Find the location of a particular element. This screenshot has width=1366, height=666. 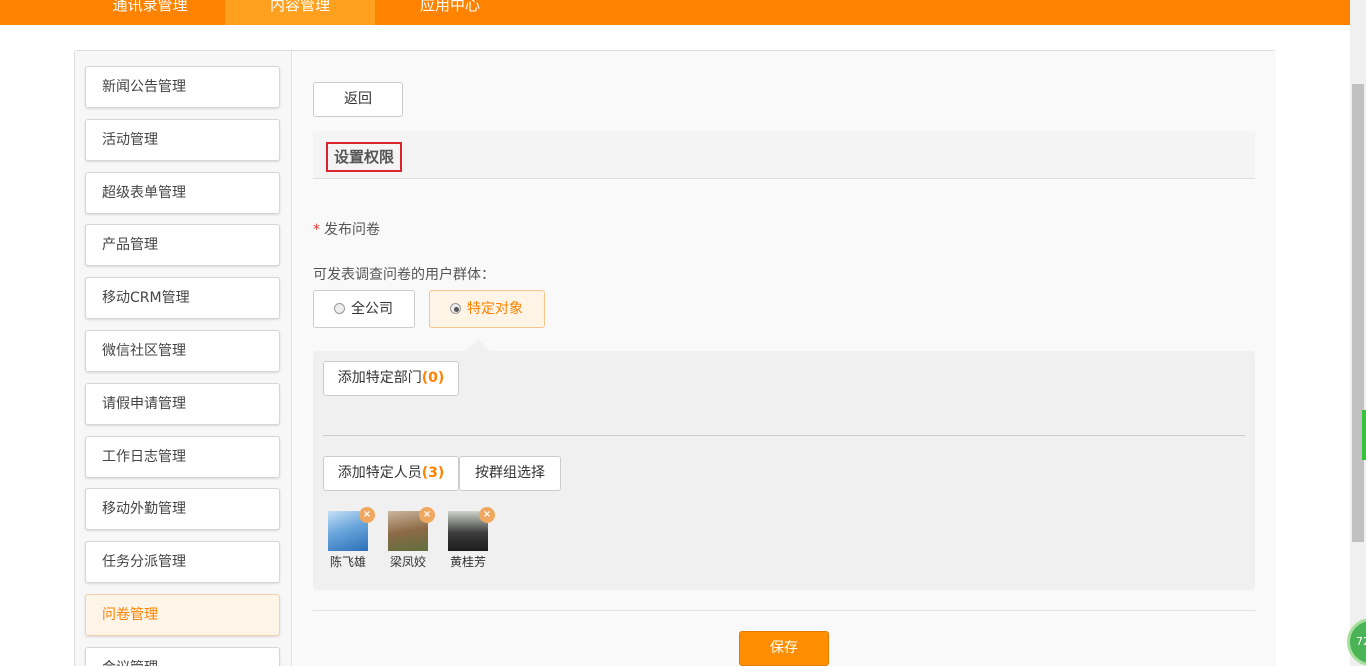

sidebar-item-news: 新闻公告管理 is located at coordinates (182, 87).